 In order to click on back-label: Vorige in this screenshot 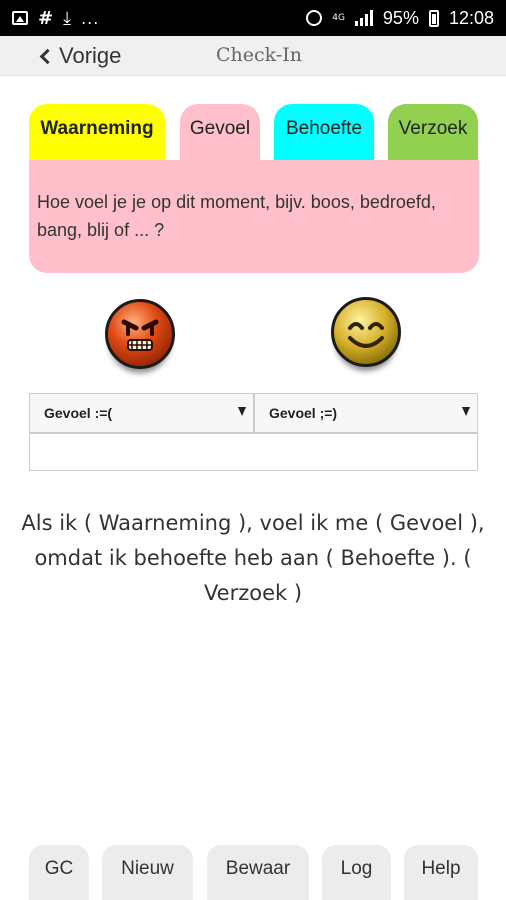, I will do `click(90, 55)`.